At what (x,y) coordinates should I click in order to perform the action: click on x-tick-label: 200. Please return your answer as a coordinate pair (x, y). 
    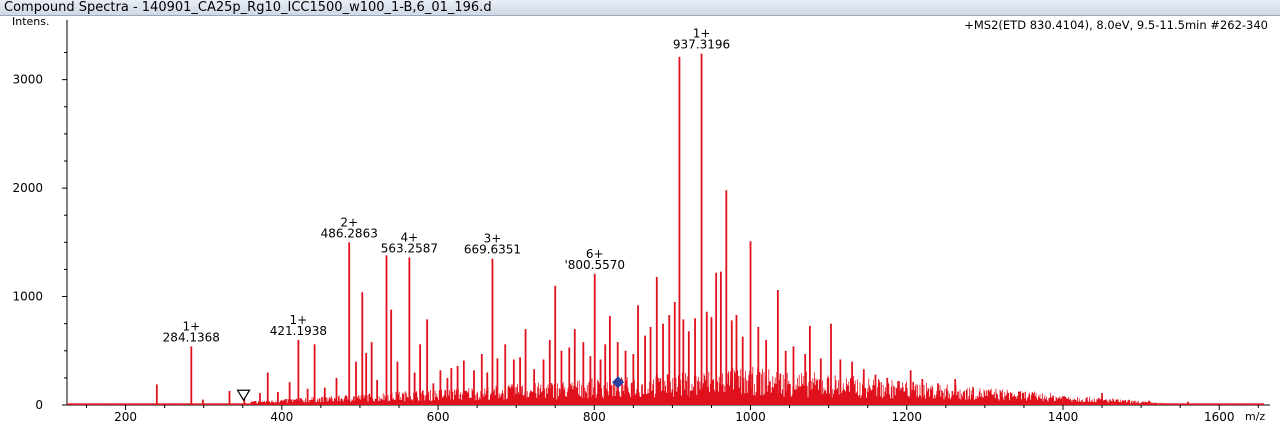
    Looking at the image, I should click on (125, 417).